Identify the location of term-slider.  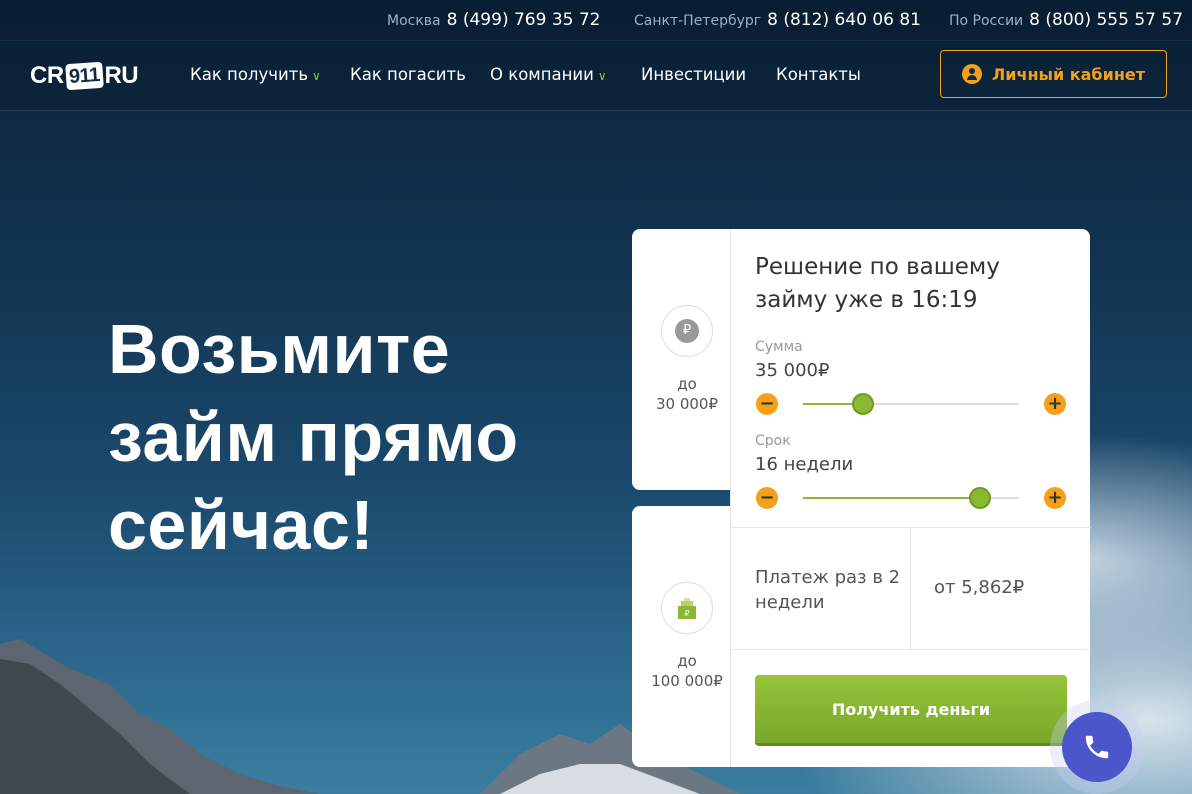
(911, 498).